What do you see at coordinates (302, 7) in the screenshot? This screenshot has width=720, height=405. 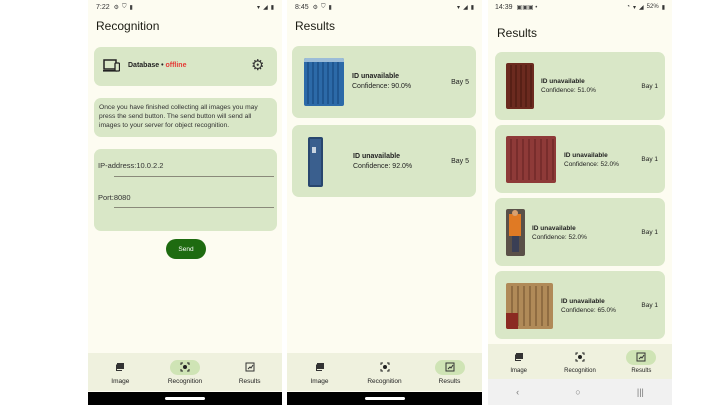 I see `status-time: 8:45` at bounding box center [302, 7].